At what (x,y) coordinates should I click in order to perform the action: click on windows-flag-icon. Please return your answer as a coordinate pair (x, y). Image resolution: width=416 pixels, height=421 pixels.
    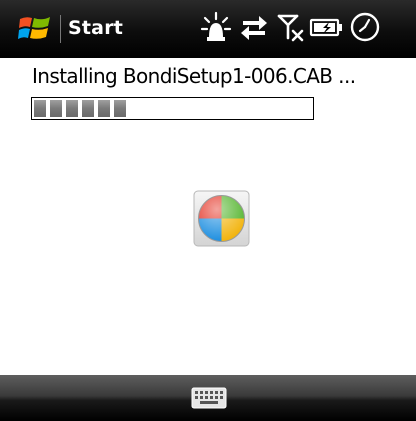
    Looking at the image, I should click on (34, 28).